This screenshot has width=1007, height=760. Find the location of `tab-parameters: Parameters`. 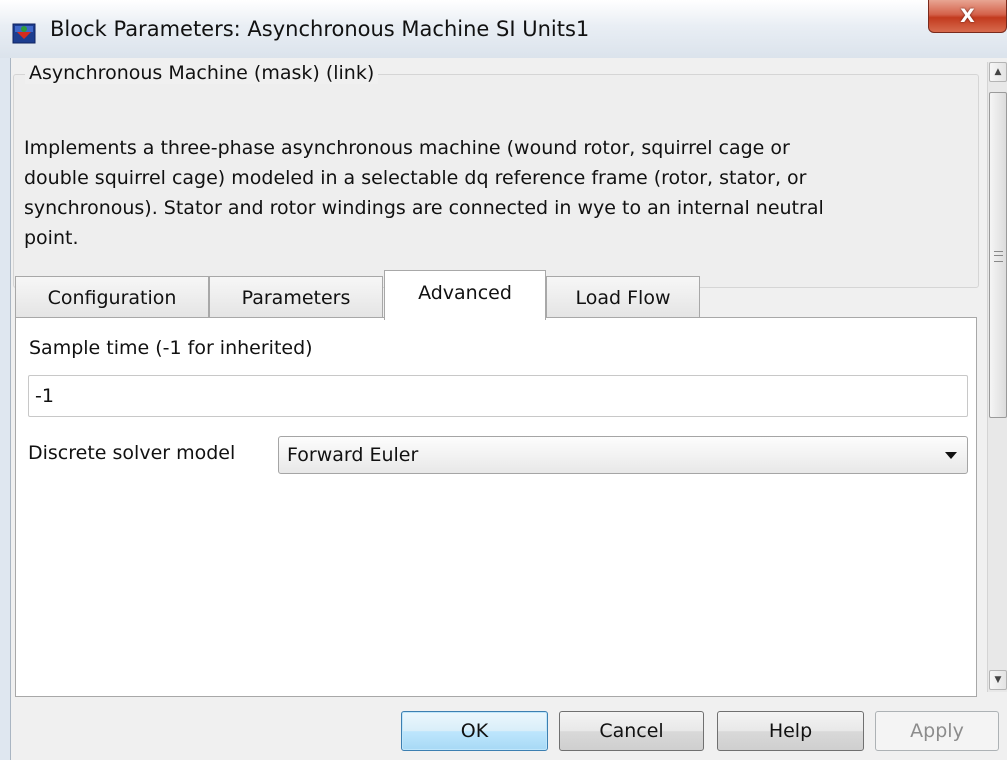

tab-parameters: Parameters is located at coordinates (296, 297).